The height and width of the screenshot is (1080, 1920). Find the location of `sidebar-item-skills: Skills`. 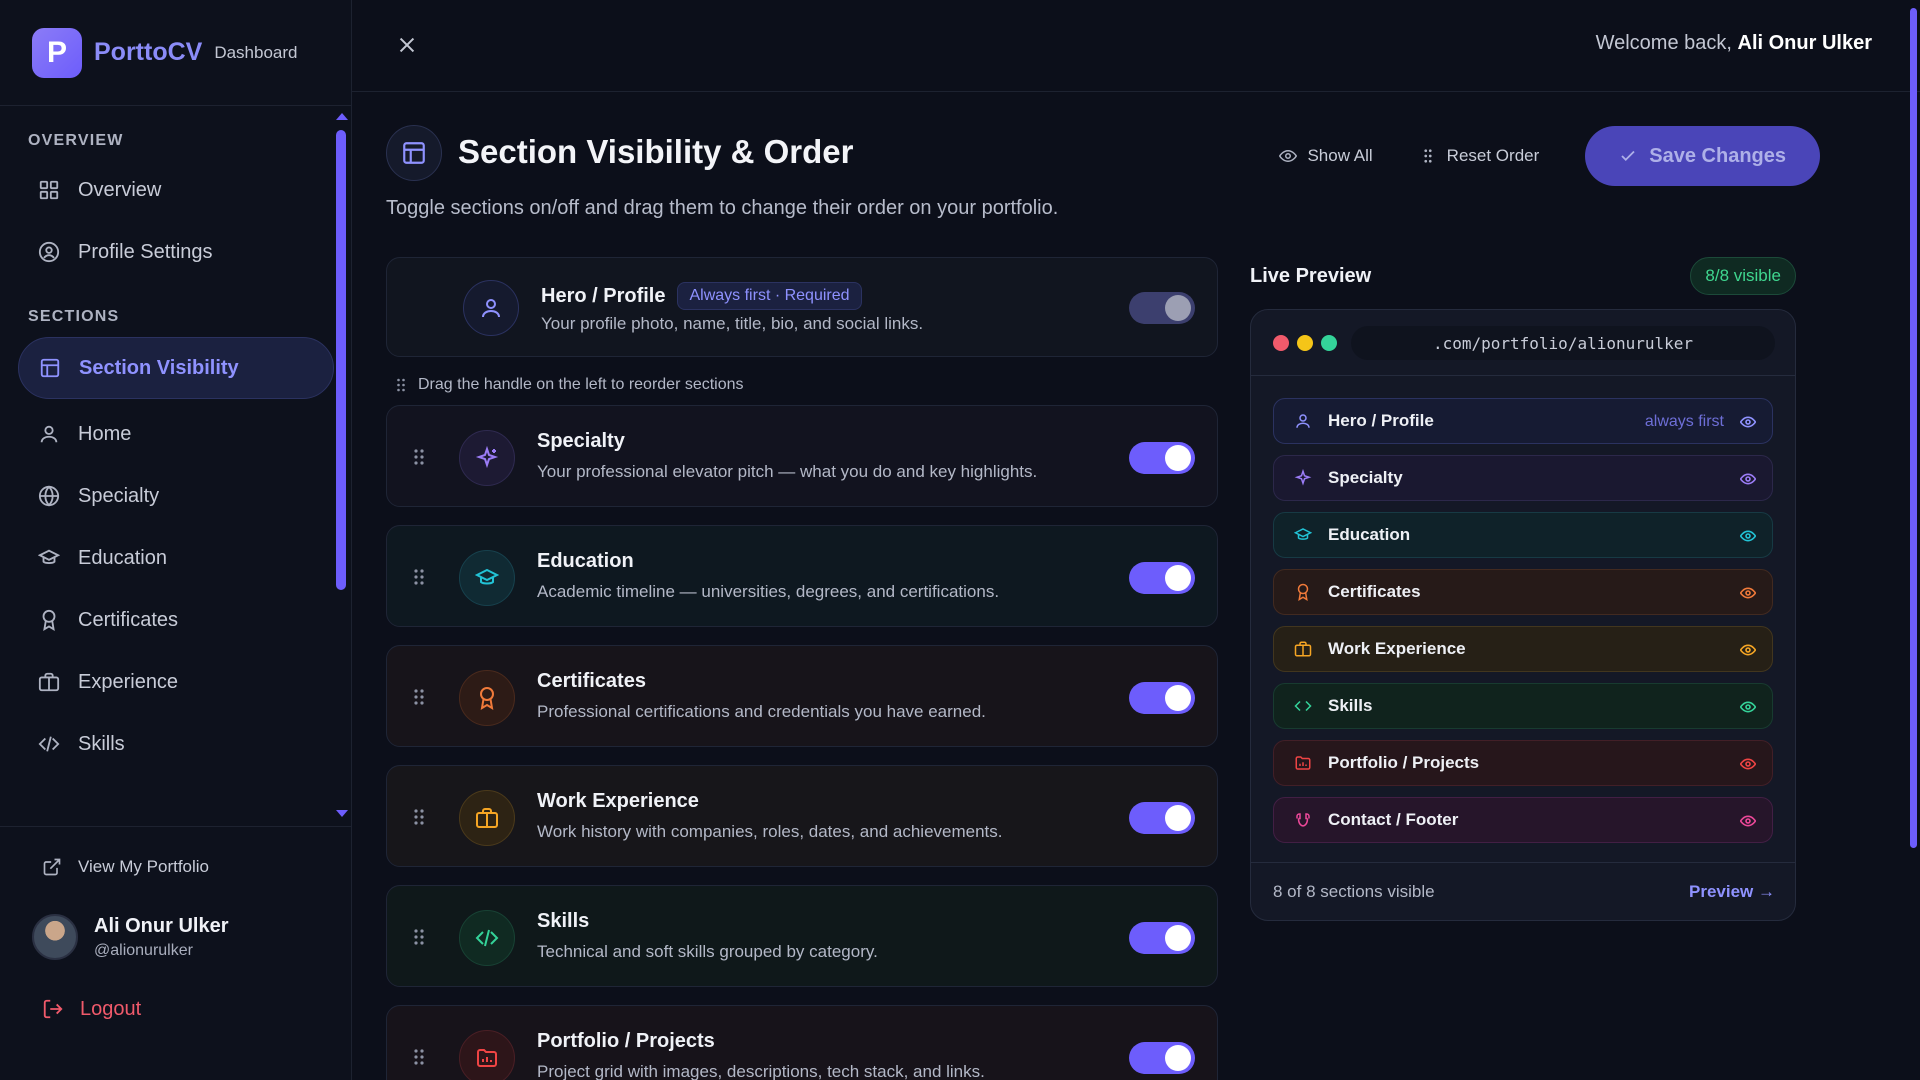

sidebar-item-skills: Skills is located at coordinates (176, 744).